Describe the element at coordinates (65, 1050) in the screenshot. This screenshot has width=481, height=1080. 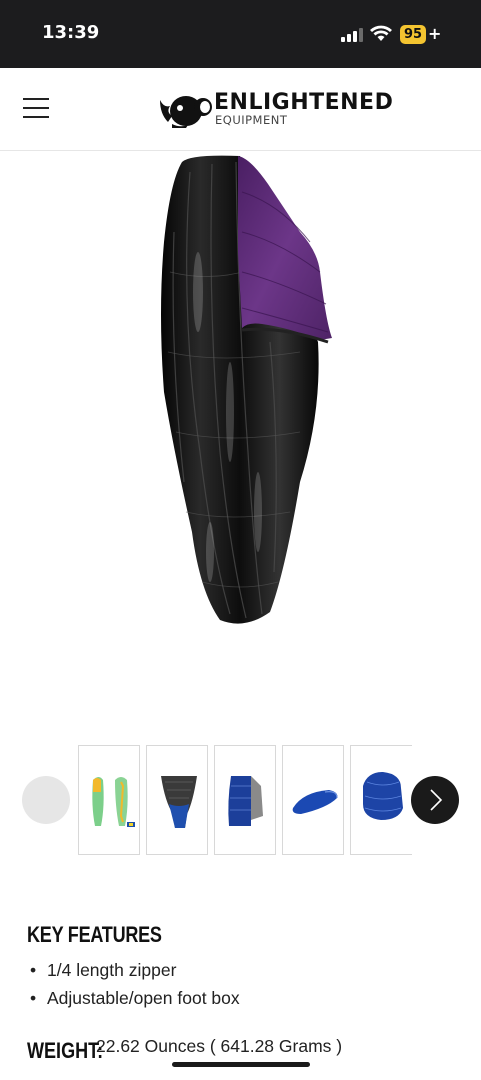
I see `weight-label: WEIGHT:` at that location.